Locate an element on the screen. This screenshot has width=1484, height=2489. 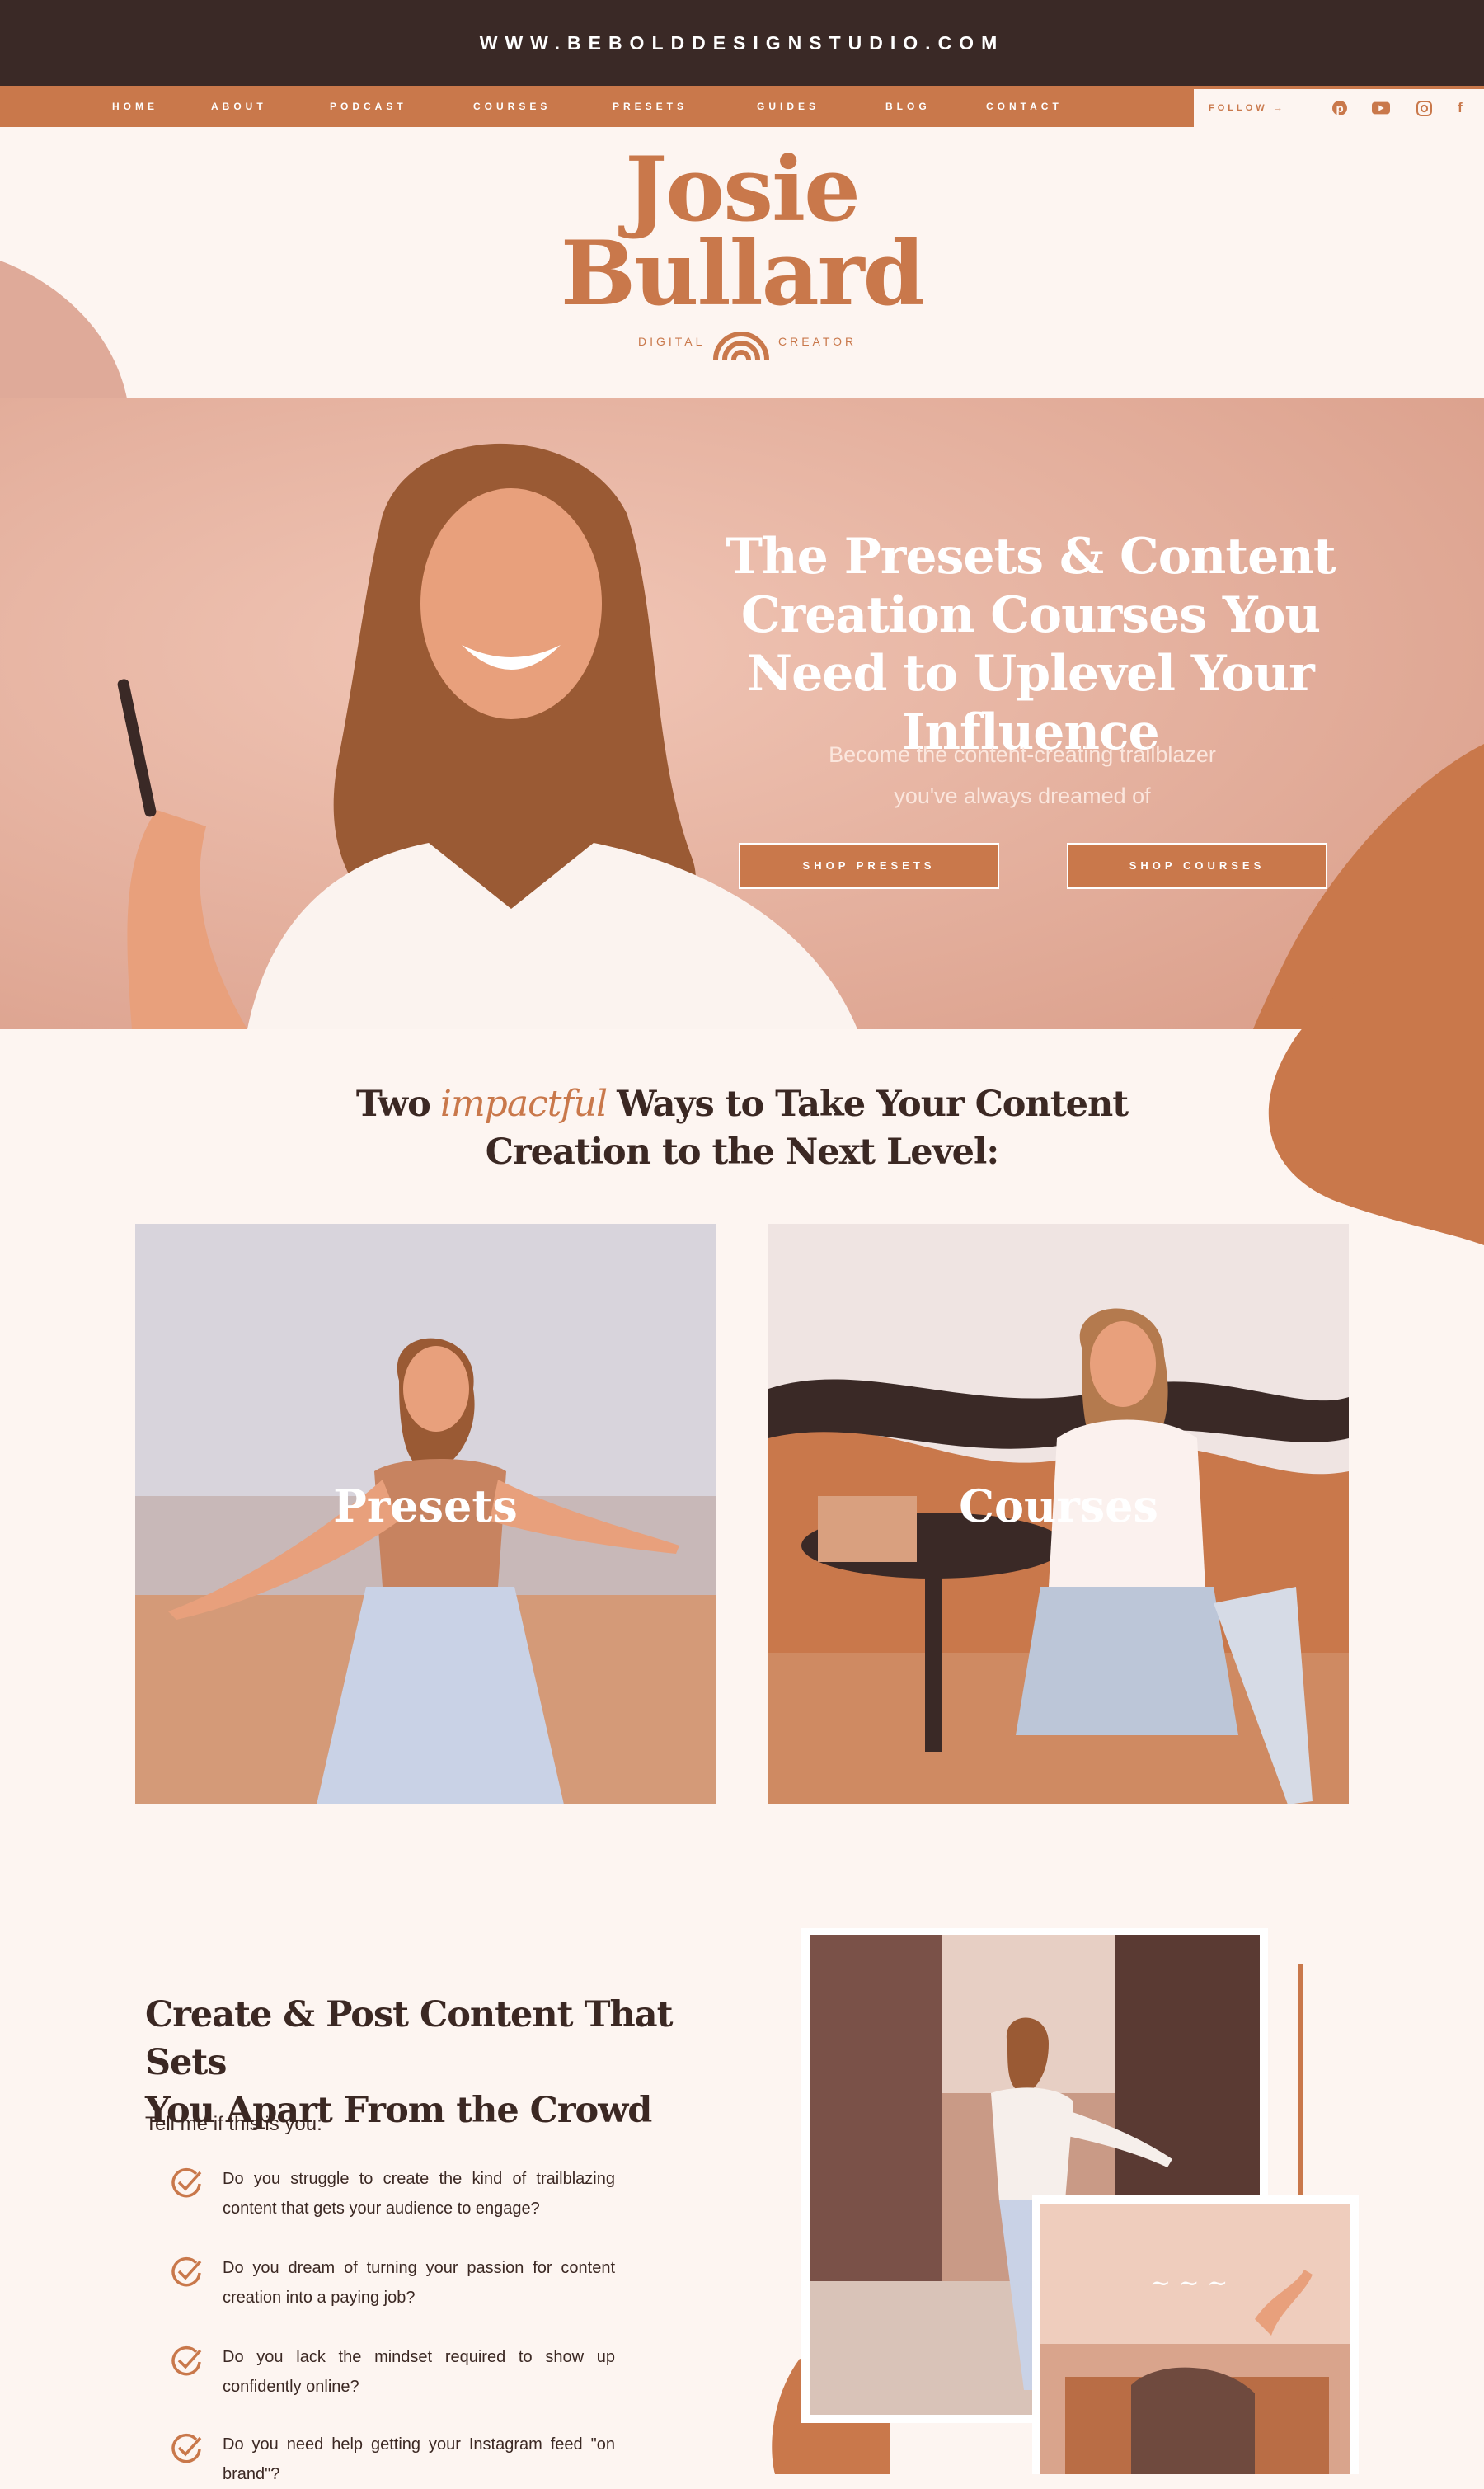
follow-bar: FOLLOW → p f is located at coordinates (1339, 108).